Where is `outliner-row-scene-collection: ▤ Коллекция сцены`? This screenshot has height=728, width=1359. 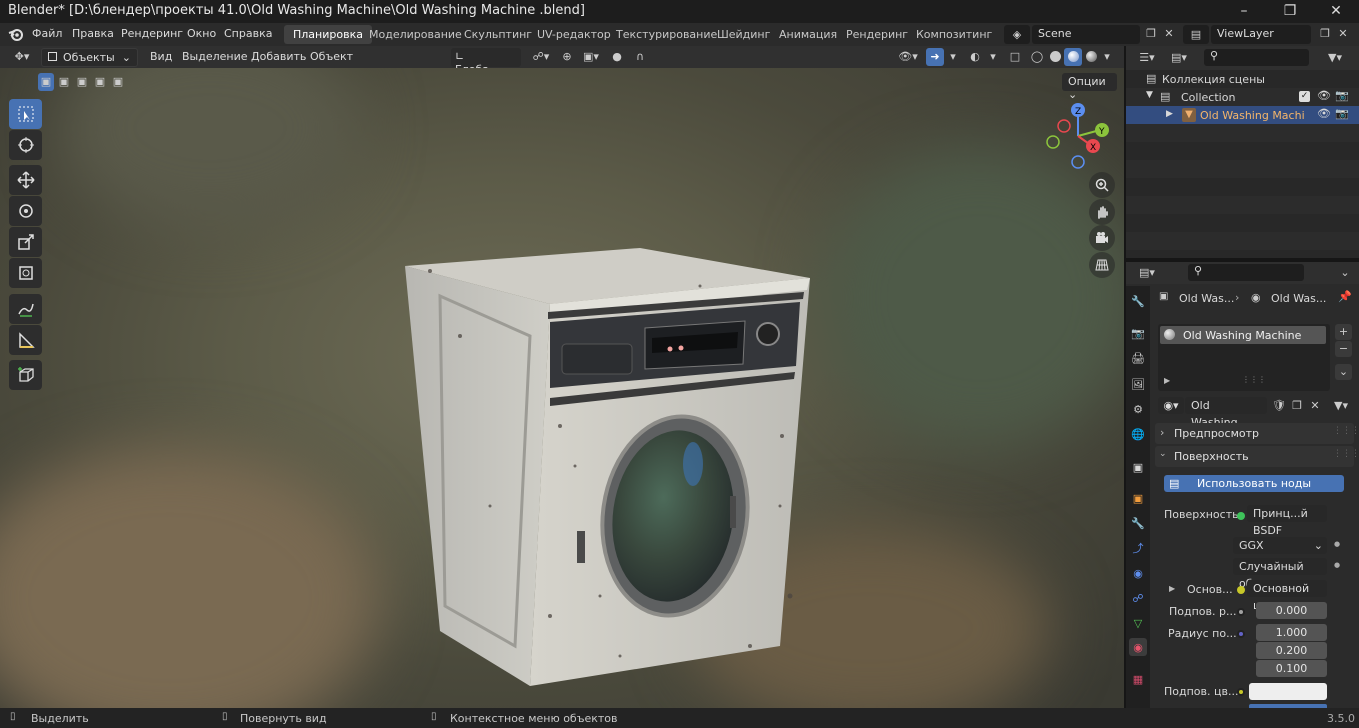 outliner-row-scene-collection: ▤ Коллекция сцены is located at coordinates (1242, 79).